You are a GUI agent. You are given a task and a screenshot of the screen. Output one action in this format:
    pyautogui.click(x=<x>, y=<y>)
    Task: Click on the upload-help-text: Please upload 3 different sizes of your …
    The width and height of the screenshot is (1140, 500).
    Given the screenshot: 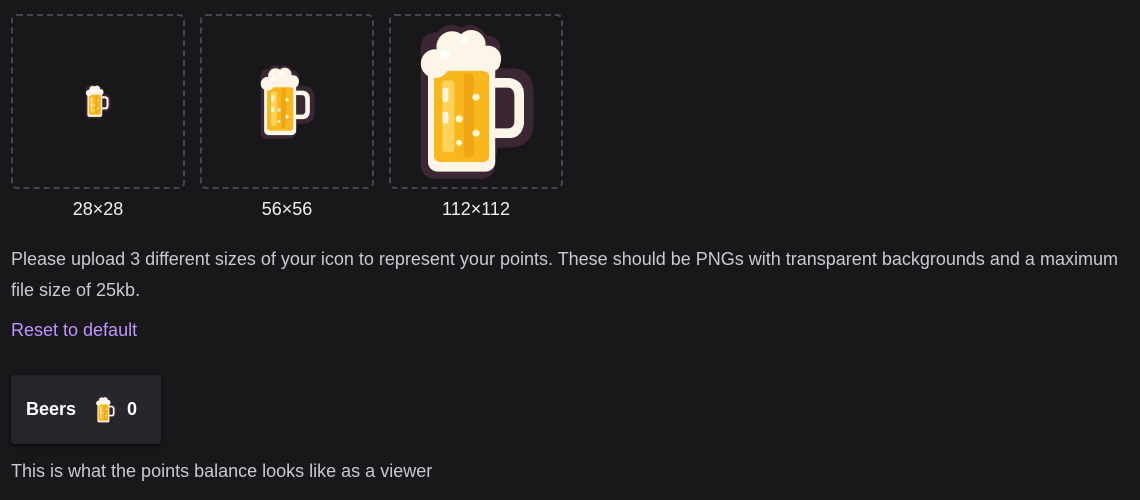 What is the action you would take?
    pyautogui.click(x=564, y=274)
    